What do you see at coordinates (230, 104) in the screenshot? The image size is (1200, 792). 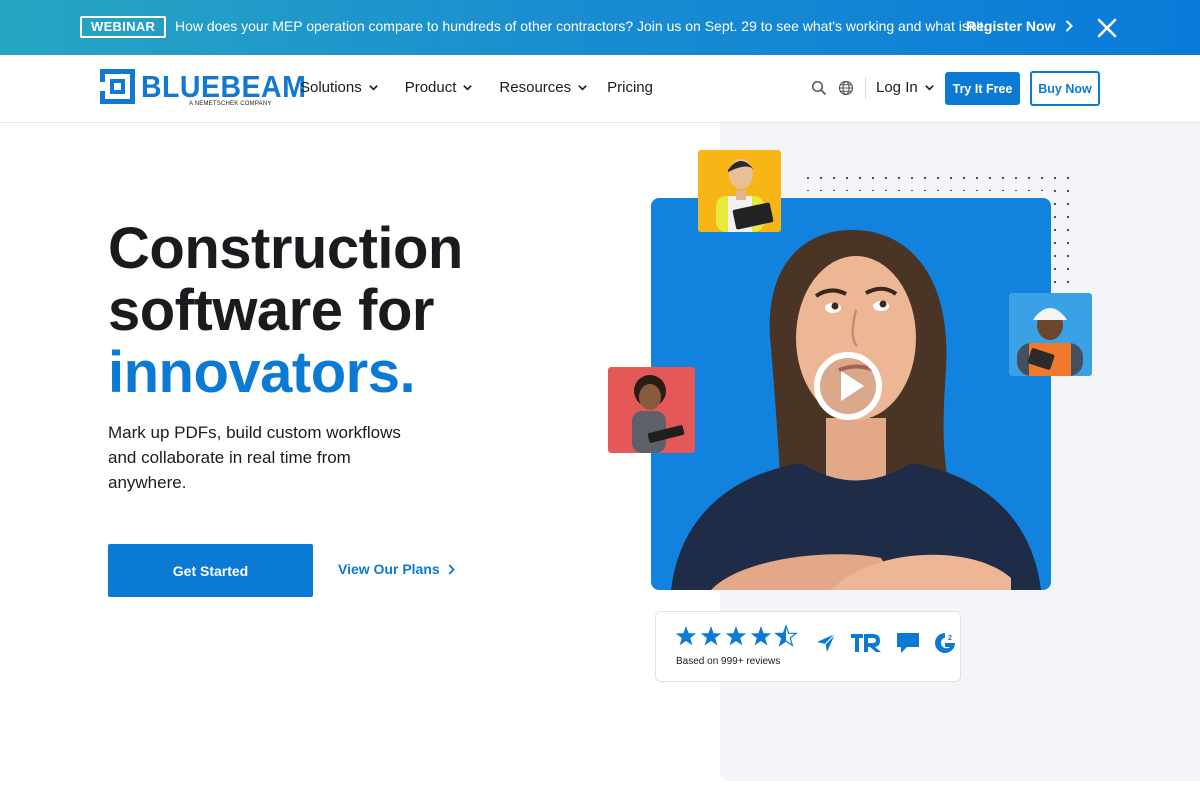 I see `logo-subtext: A NEMETSCHEK COMPANY` at bounding box center [230, 104].